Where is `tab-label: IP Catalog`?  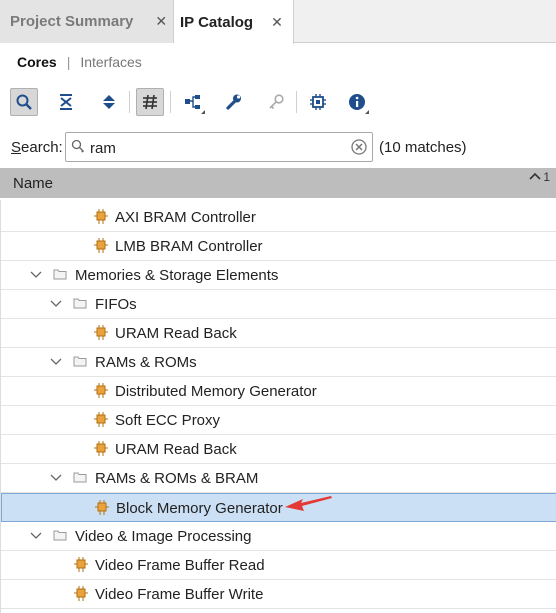
tab-label: IP Catalog is located at coordinates (217, 22).